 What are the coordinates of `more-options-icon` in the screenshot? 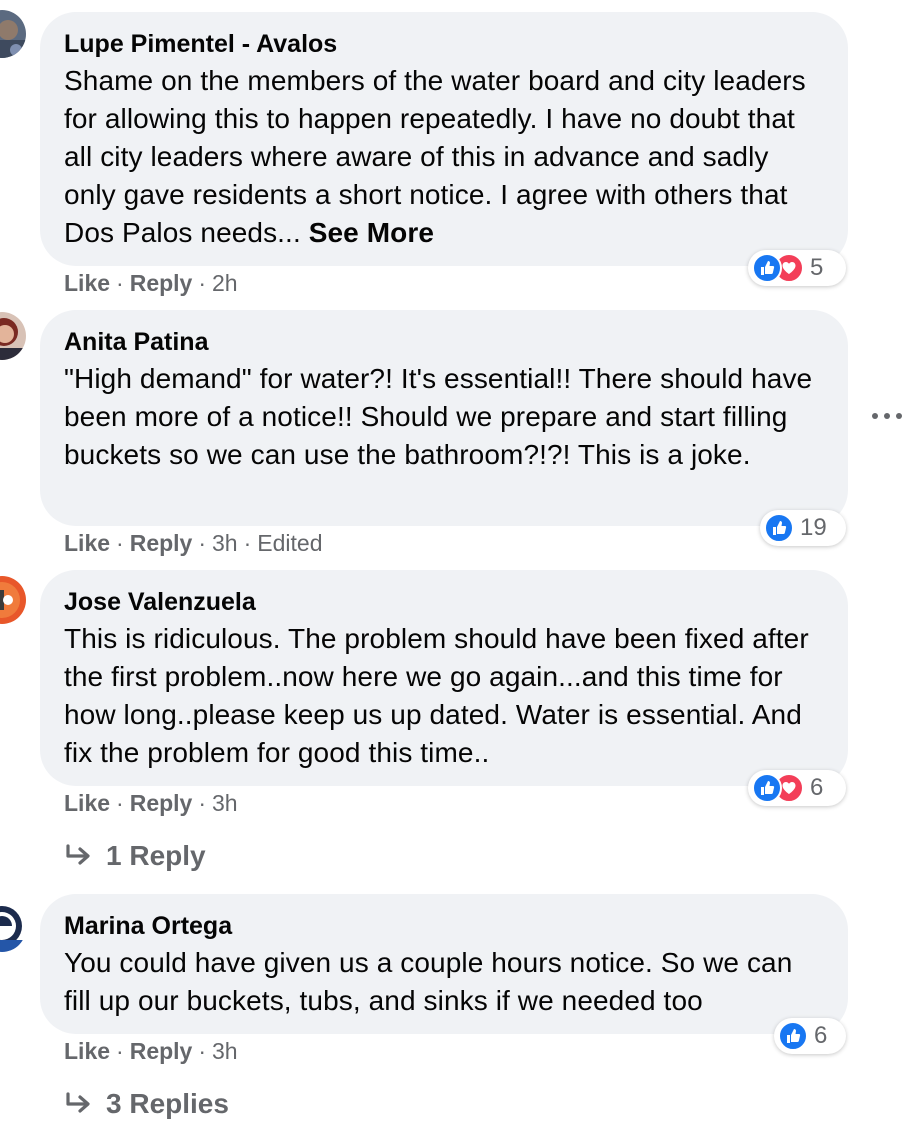 It's located at (887, 416).